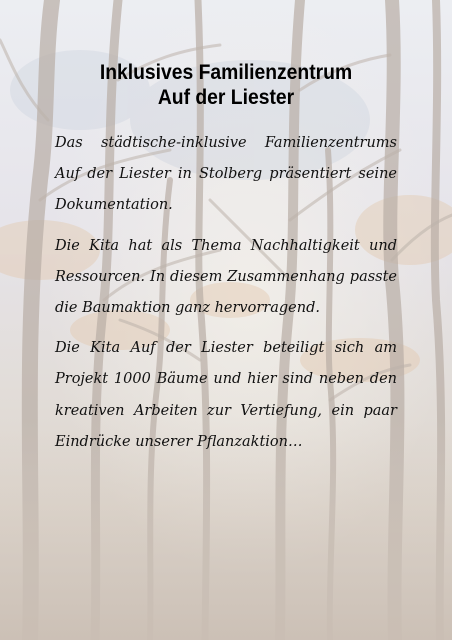  I want to click on title-line-1: Inklusives Familienzentrum, so click(226, 72).